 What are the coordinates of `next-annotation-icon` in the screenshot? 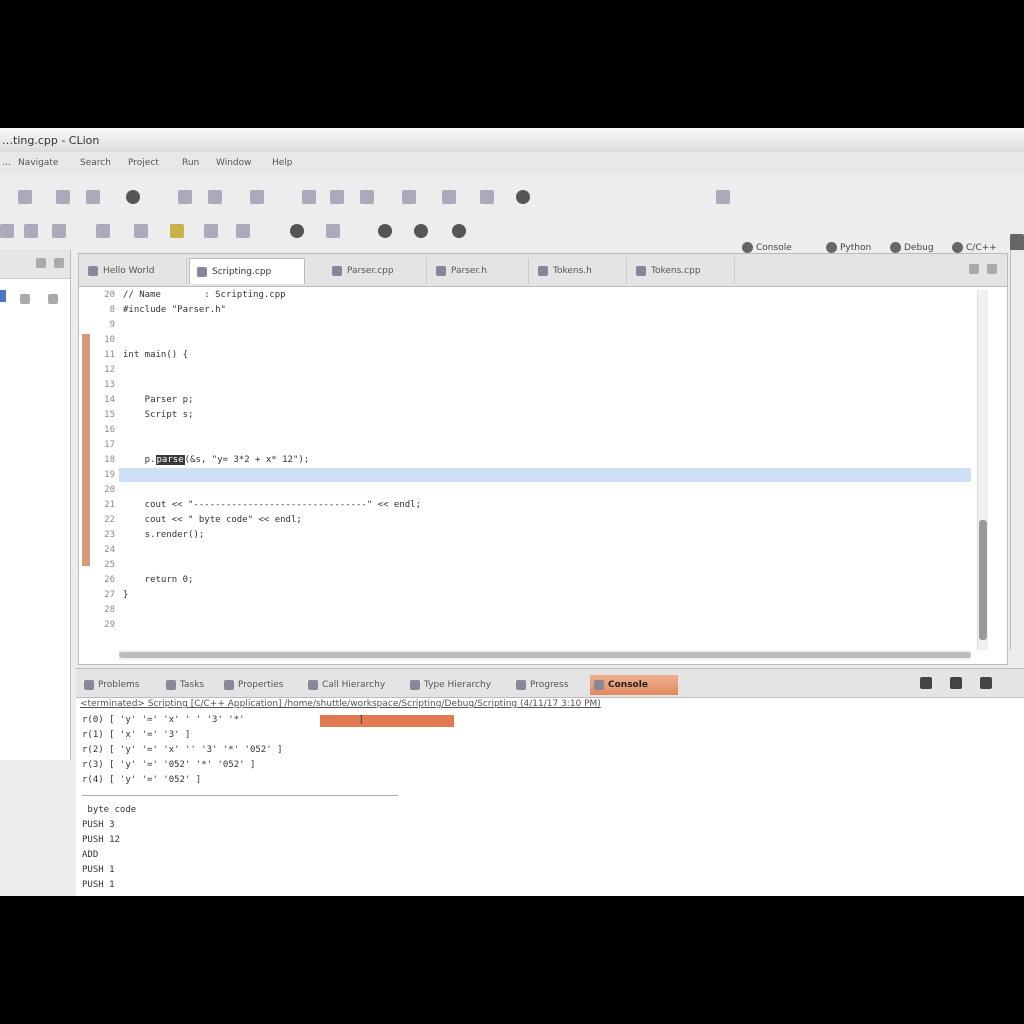 It's located at (449, 197).